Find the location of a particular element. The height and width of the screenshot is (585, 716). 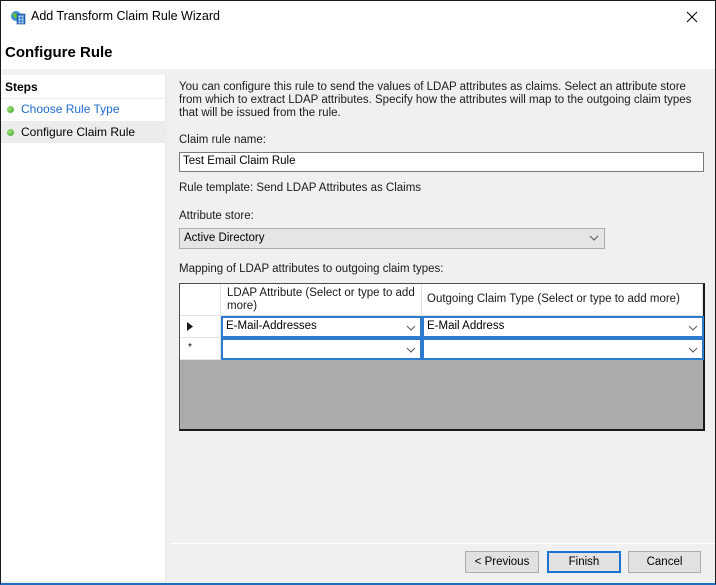

new-claim-type-select is located at coordinates (563, 349).